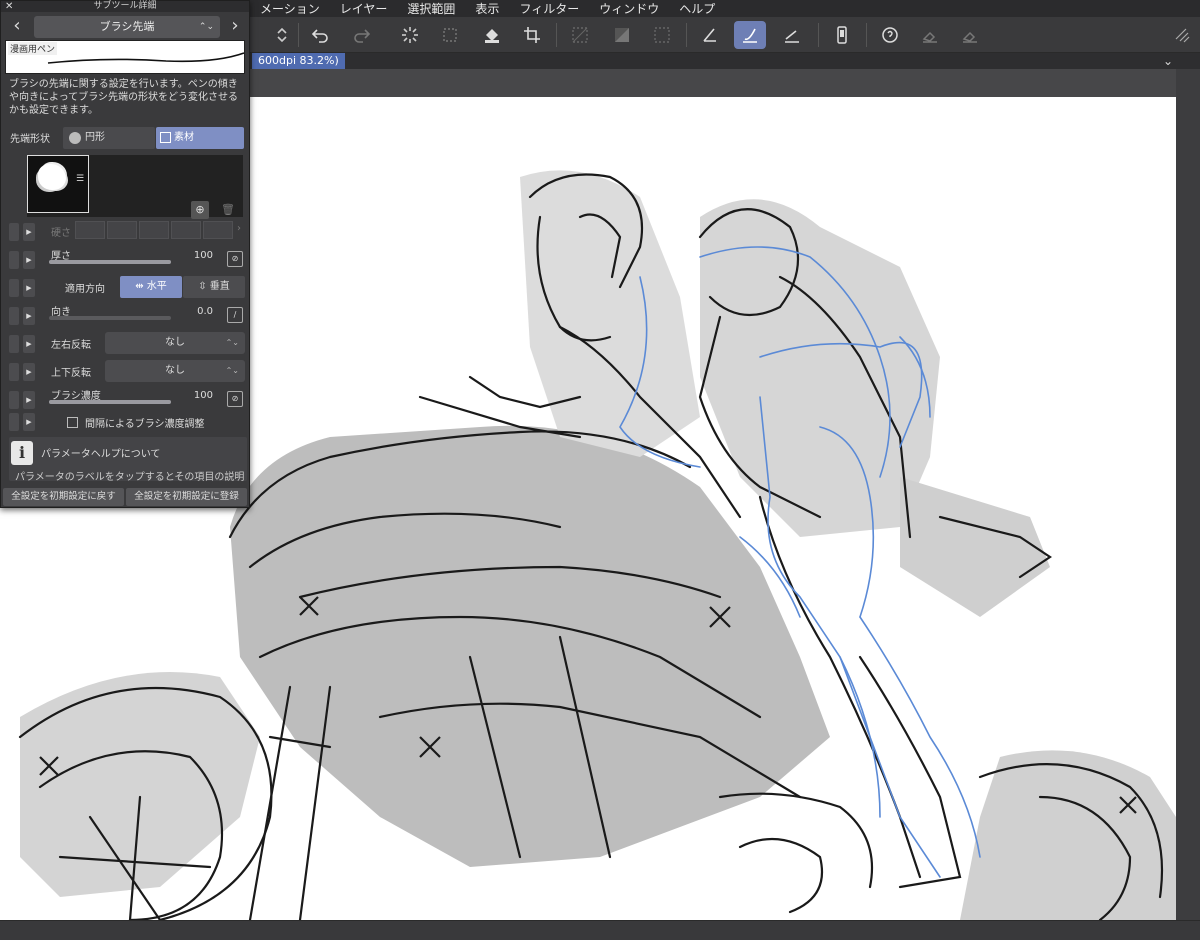 The image size is (1200, 940). Describe the element at coordinates (792, 35) in the screenshot. I see `ruler-icon` at that location.